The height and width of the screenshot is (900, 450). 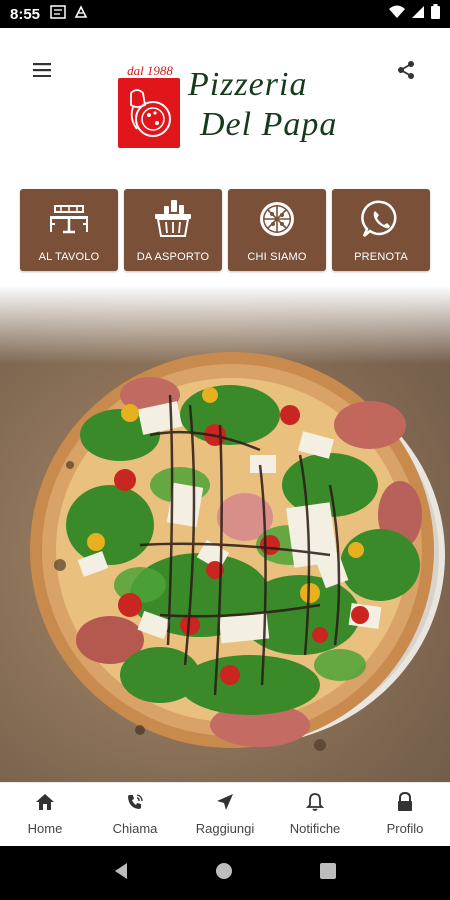 What do you see at coordinates (406, 70) in the screenshot?
I see `share-icon` at bounding box center [406, 70].